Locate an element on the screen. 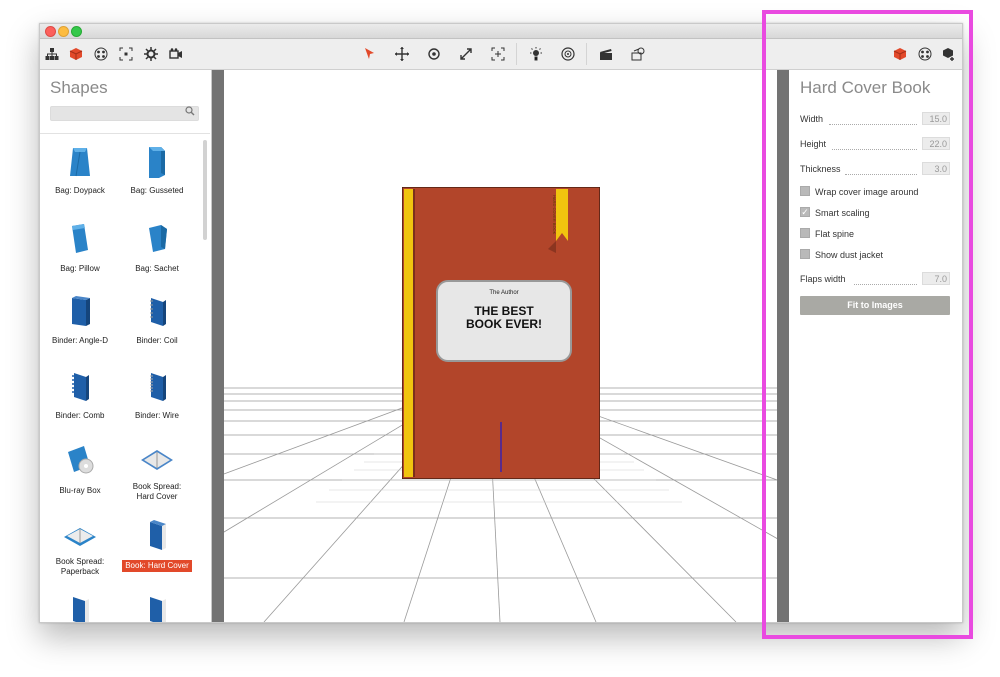  hierarchy-icon is located at coordinates (52, 54).